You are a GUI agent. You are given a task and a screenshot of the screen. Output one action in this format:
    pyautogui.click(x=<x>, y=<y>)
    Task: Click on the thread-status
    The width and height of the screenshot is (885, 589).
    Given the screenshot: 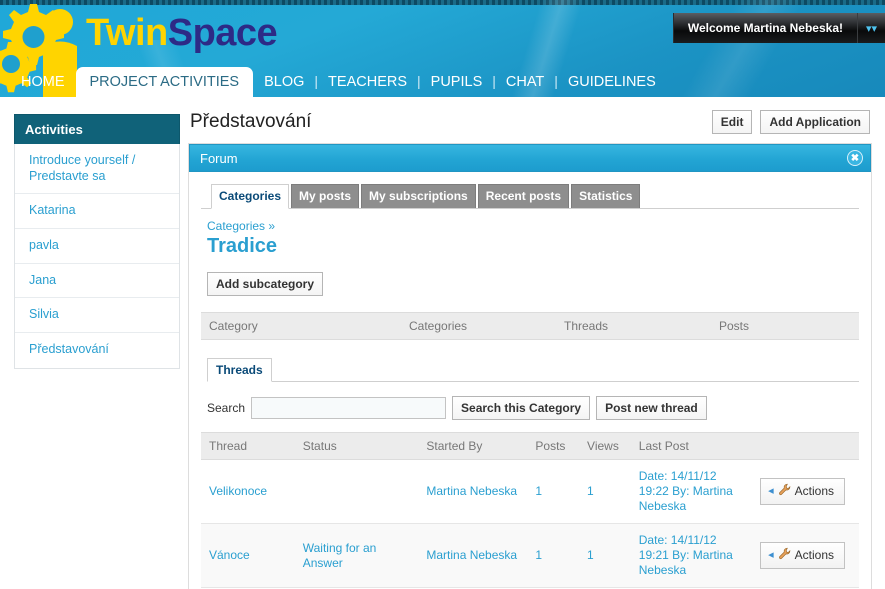 What is the action you would take?
    pyautogui.click(x=356, y=491)
    